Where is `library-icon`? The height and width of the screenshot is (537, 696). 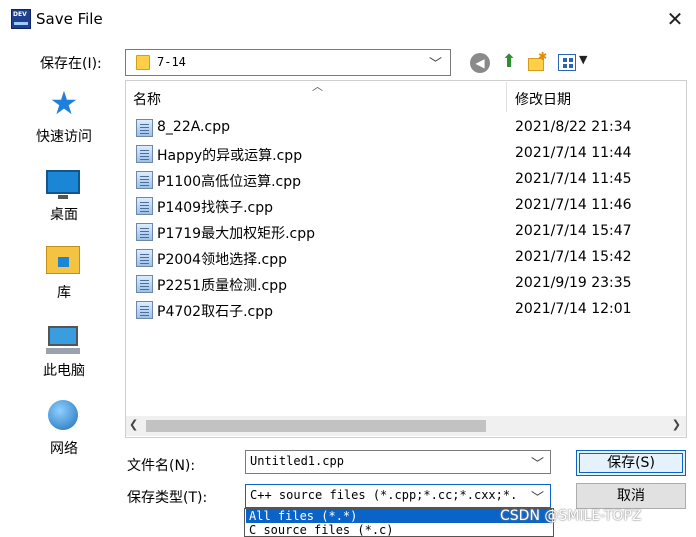 library-icon is located at coordinates (63, 260).